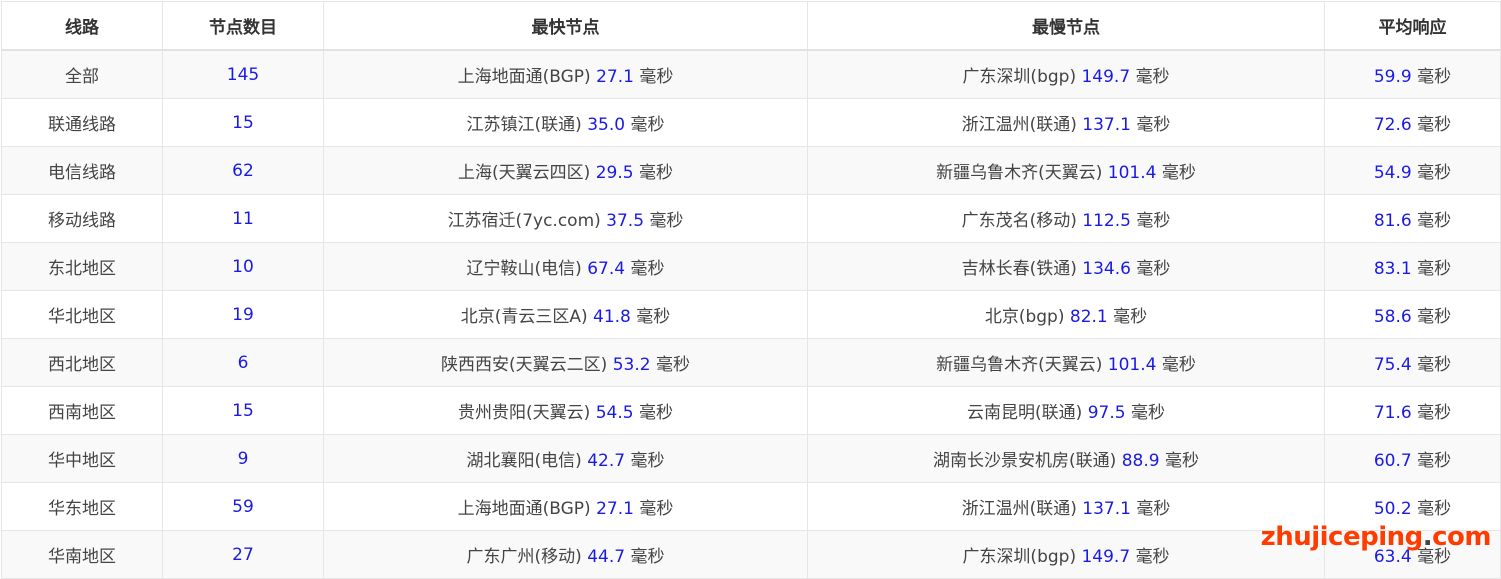 The image size is (1501, 579). What do you see at coordinates (243, 458) in the screenshot?
I see `cell-node-count: 9` at bounding box center [243, 458].